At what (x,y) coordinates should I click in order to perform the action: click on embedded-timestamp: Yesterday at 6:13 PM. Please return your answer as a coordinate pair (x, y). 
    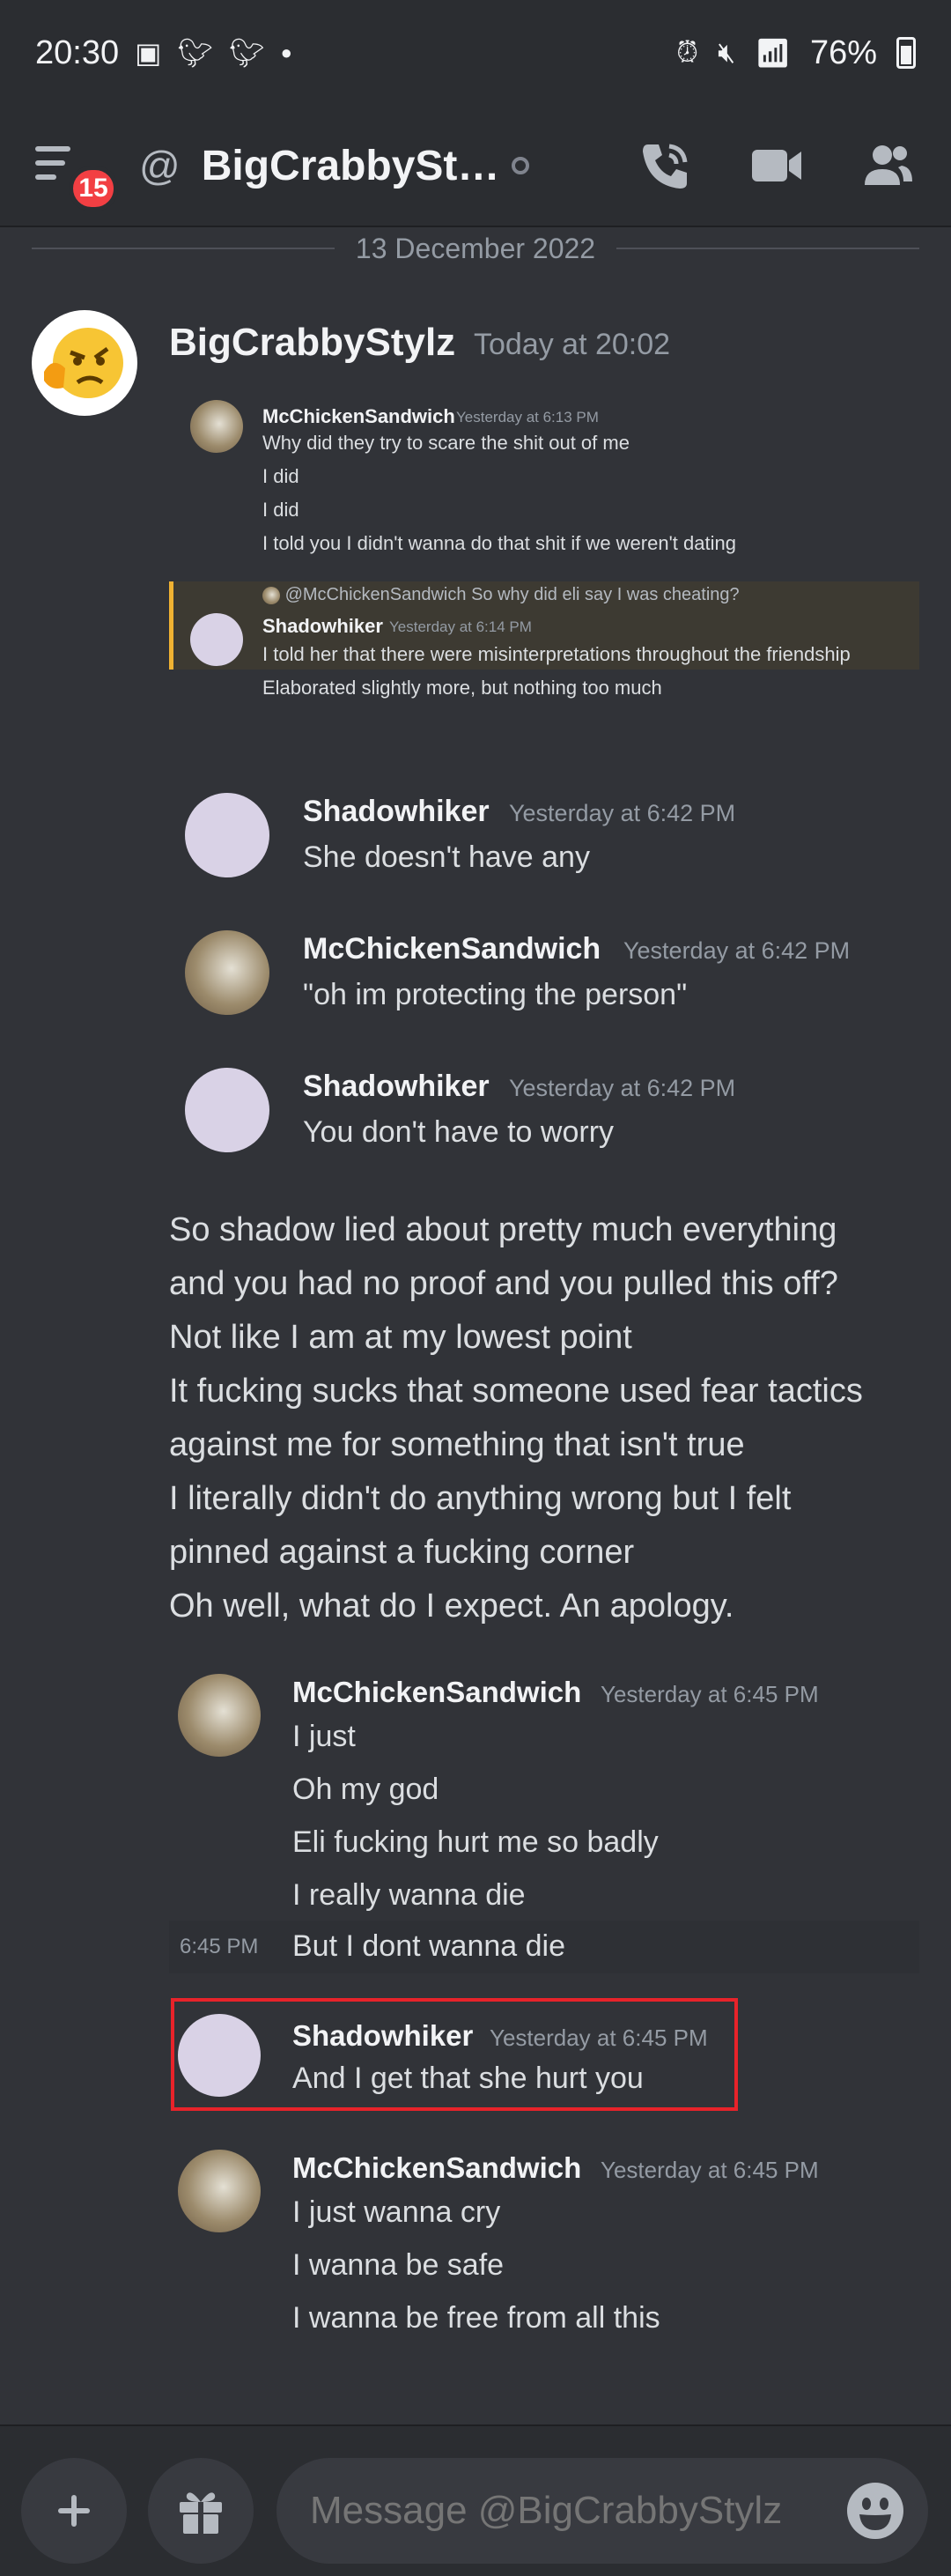
    Looking at the image, I should click on (527, 418).